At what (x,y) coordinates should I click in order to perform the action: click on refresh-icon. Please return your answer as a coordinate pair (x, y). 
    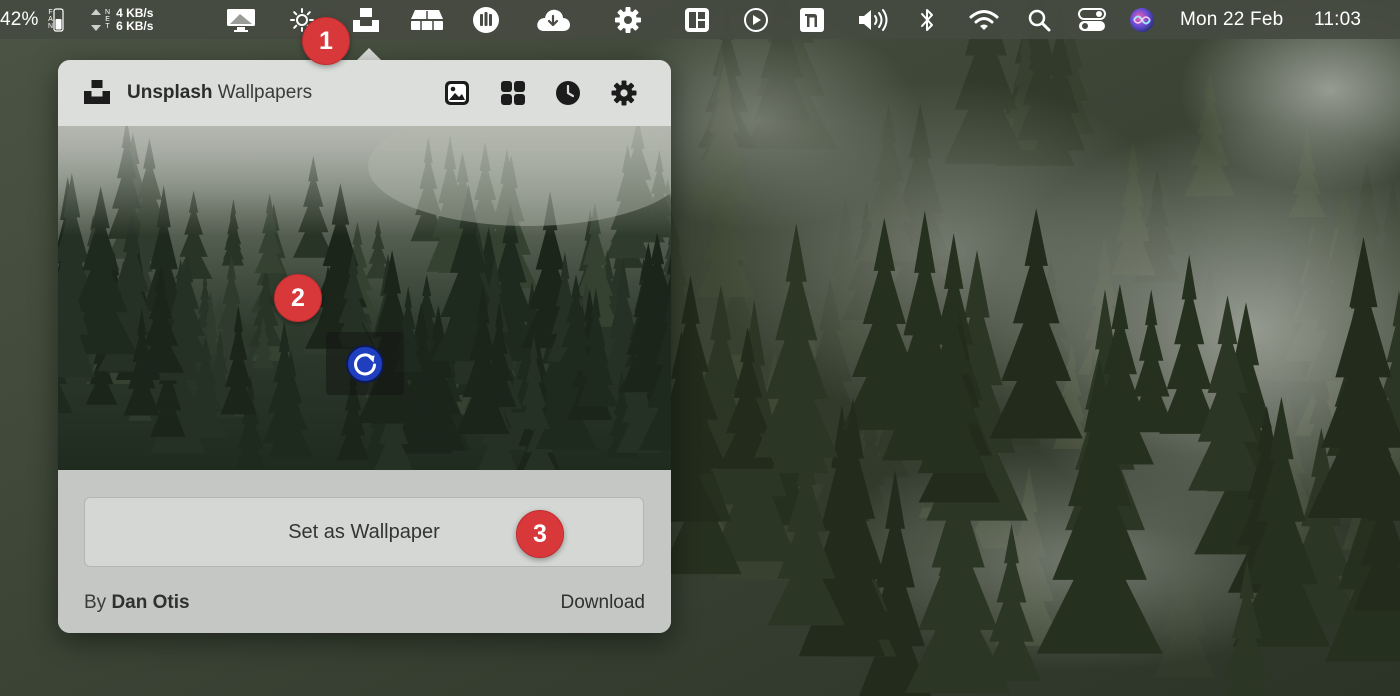
    Looking at the image, I should click on (365, 363).